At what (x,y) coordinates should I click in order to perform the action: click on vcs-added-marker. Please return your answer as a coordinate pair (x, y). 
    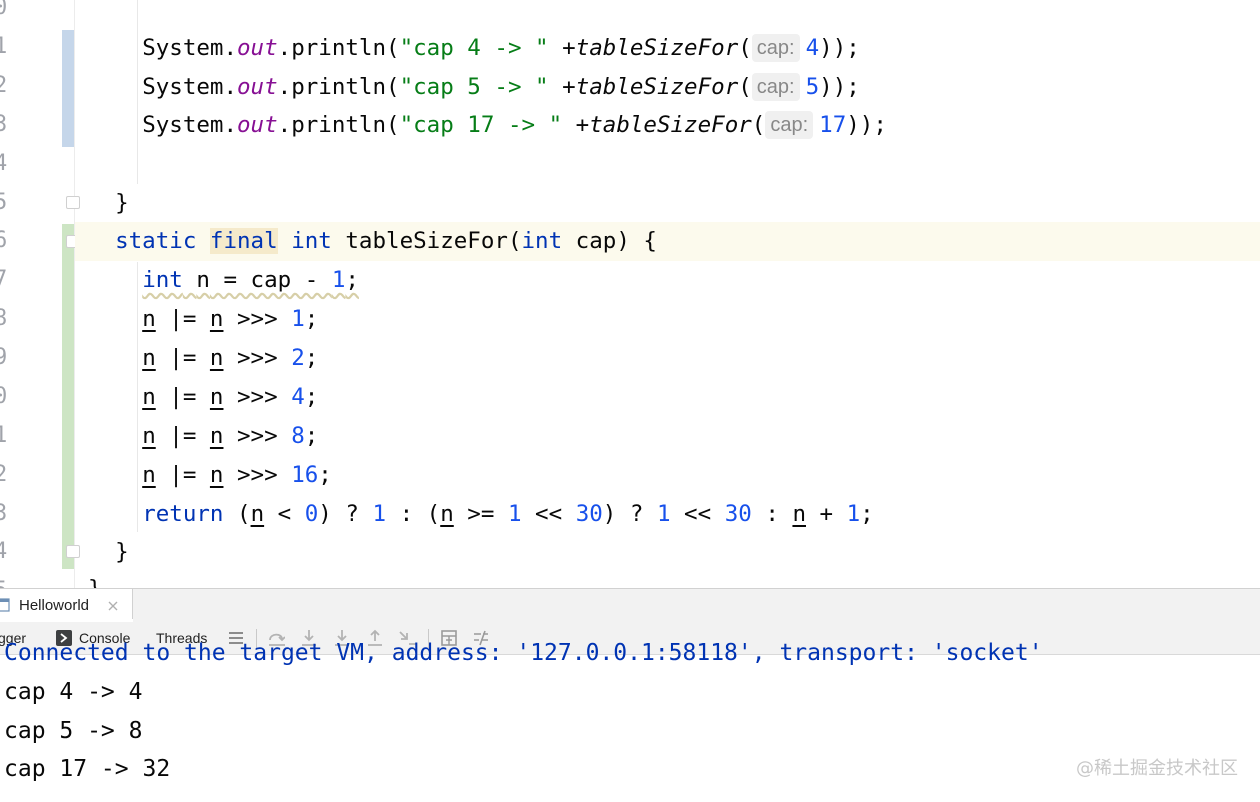
    Looking at the image, I should click on (68, 396).